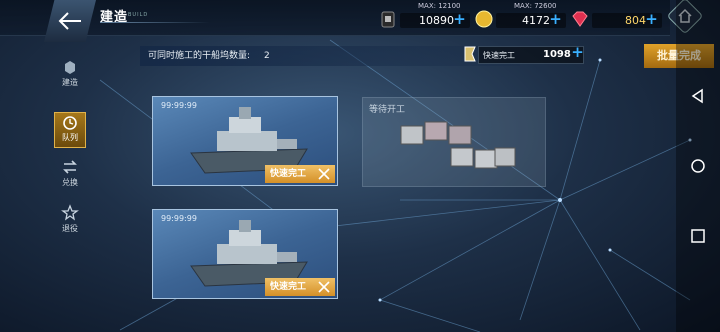  Describe the element at coordinates (245, 254) in the screenshot. I see `dock-card-2: 99:99:99 快速完工` at that location.